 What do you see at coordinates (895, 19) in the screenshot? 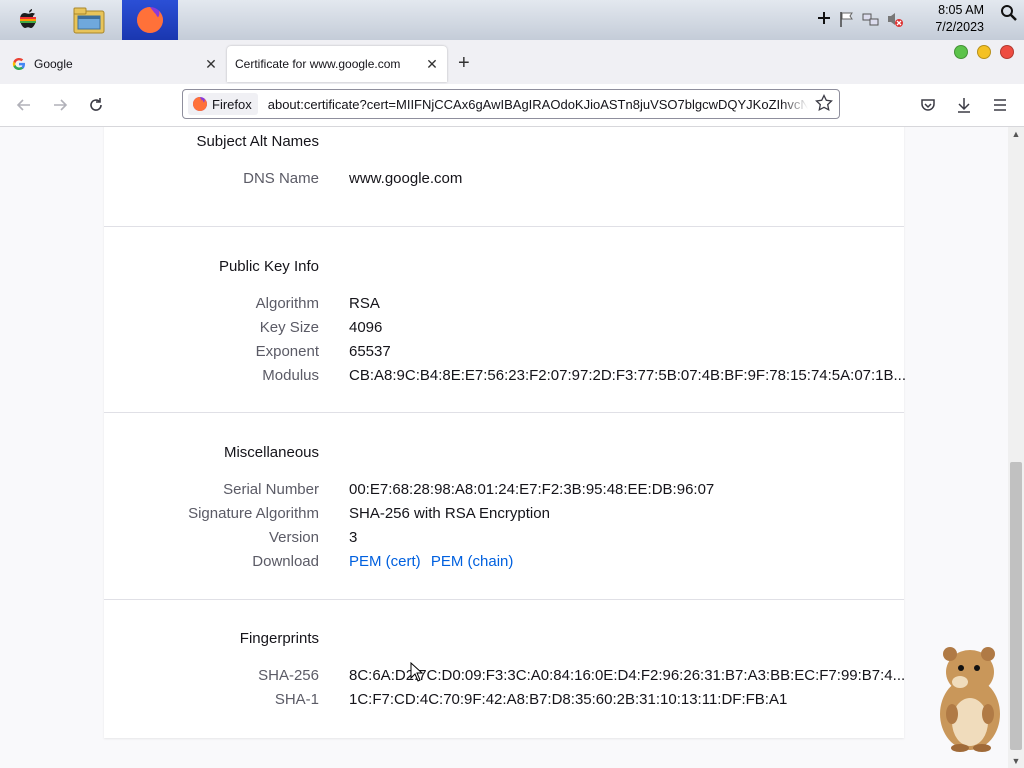
I see `volume-muted-icon` at bounding box center [895, 19].